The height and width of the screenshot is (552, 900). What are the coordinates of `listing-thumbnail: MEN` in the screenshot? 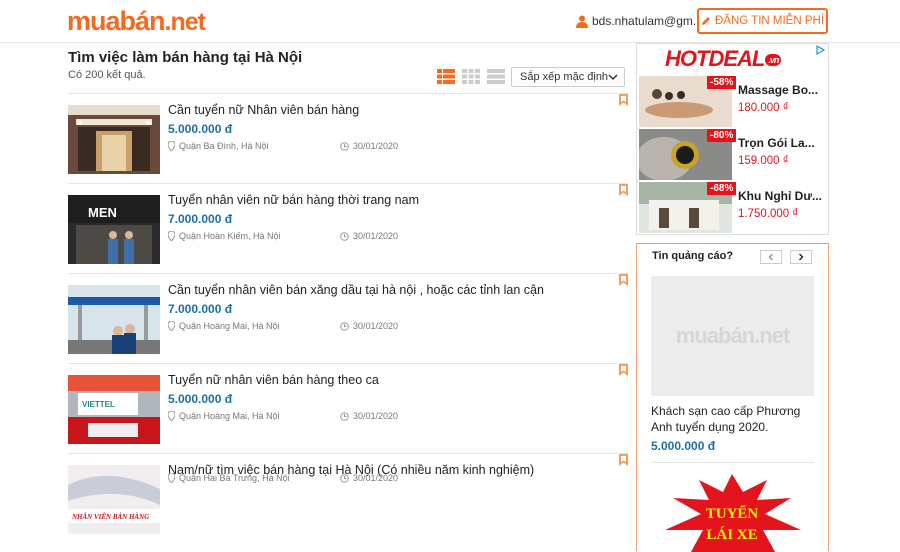 It's located at (114, 229).